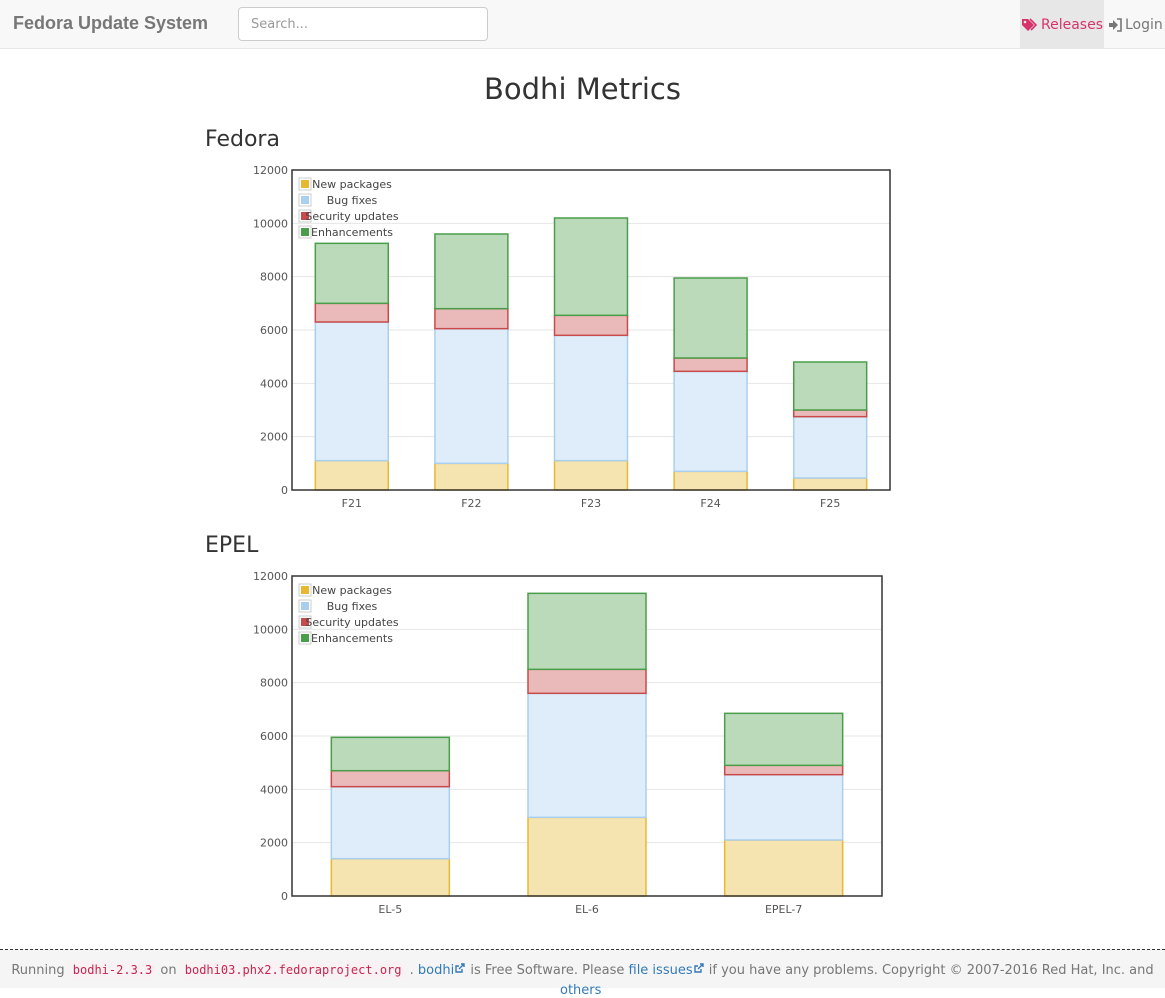 Image resolution: width=1165 pixels, height=998 pixels. Describe the element at coordinates (390, 909) in the screenshot. I see `x-tick-label: EL-5` at that location.